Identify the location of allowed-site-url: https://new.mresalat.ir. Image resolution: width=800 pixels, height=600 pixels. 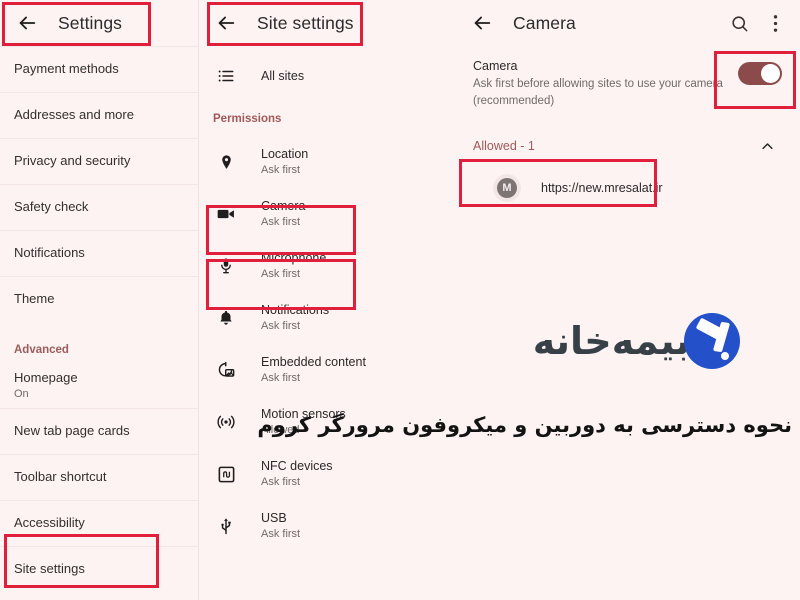
(602, 188).